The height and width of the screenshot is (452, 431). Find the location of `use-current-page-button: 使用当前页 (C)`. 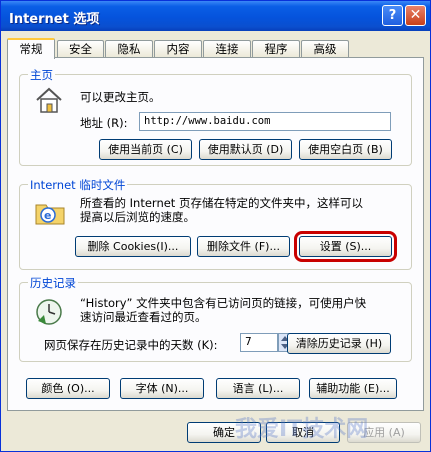

use-current-page-button: 使用当前页 (C) is located at coordinates (145, 149).